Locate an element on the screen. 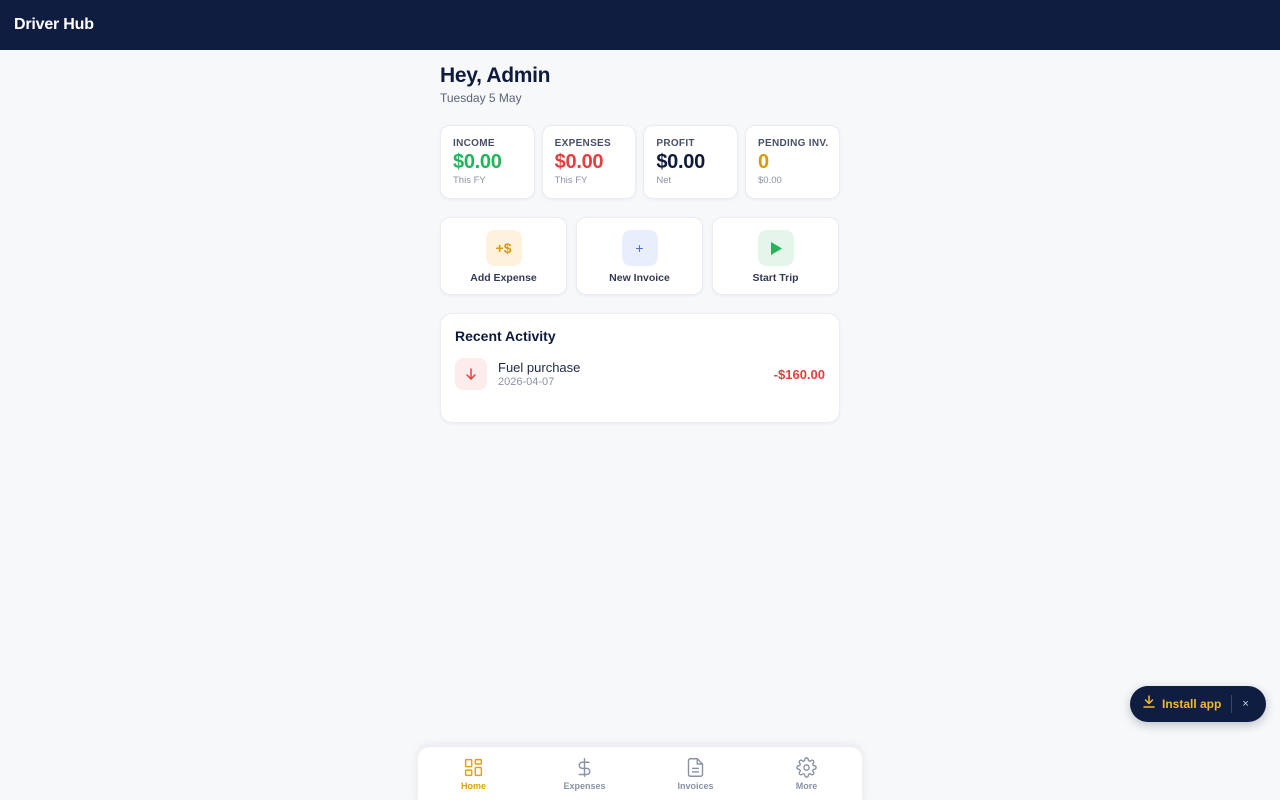 The height and width of the screenshot is (800, 1280). dollar-icon is located at coordinates (584, 767).